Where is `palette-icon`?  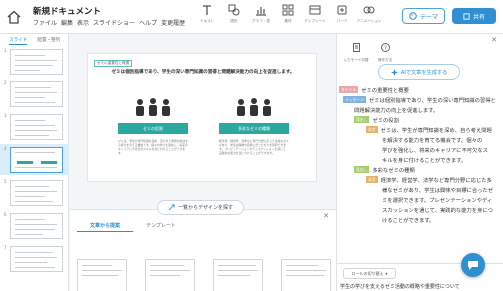
palette-icon is located at coordinates (413, 16).